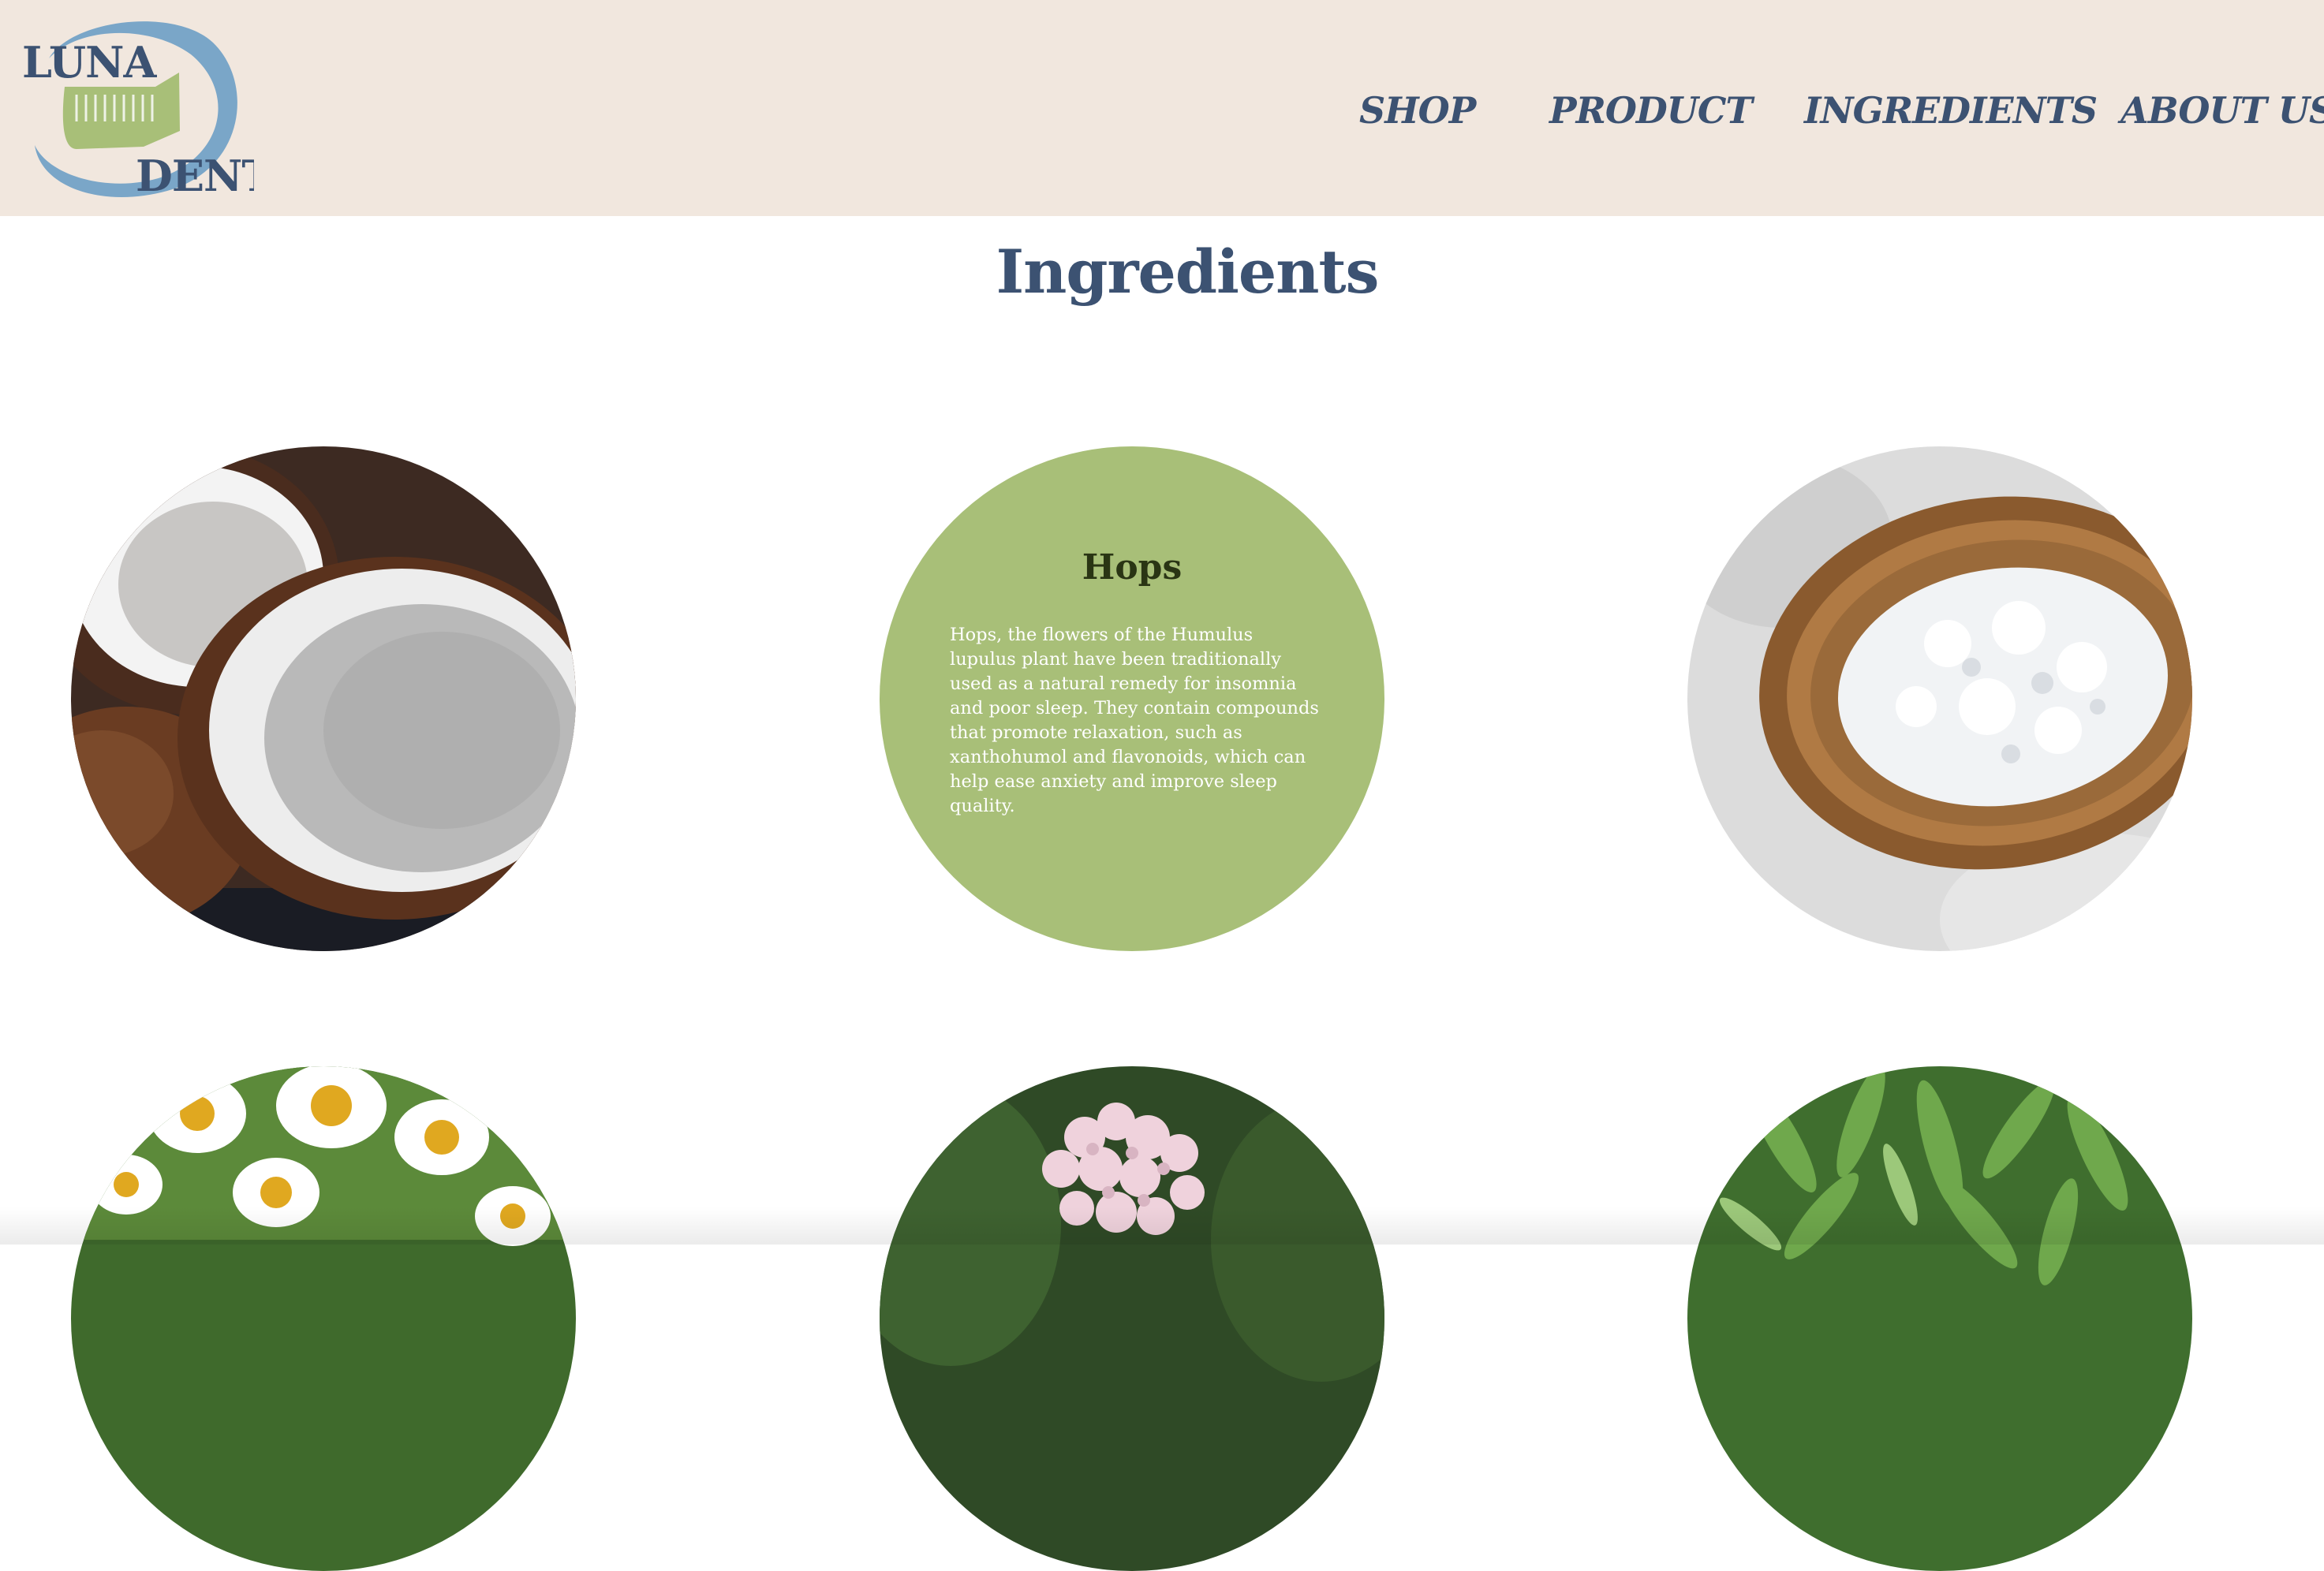  I want to click on ingredient-card-chamomile, so click(324, 1319).